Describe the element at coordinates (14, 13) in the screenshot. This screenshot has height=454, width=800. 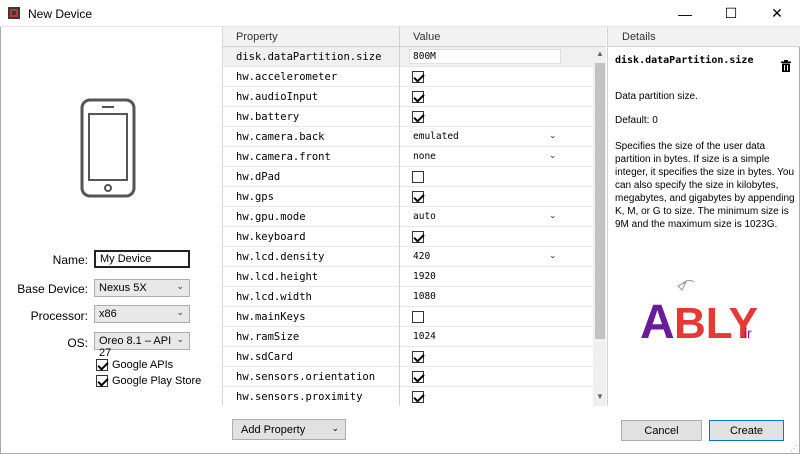
I see `app-icon` at that location.